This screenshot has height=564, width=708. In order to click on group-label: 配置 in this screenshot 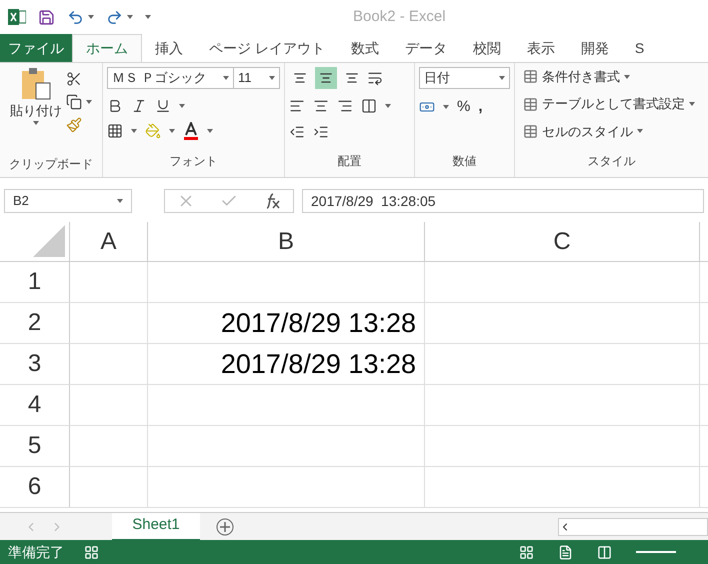, I will do `click(350, 161)`.